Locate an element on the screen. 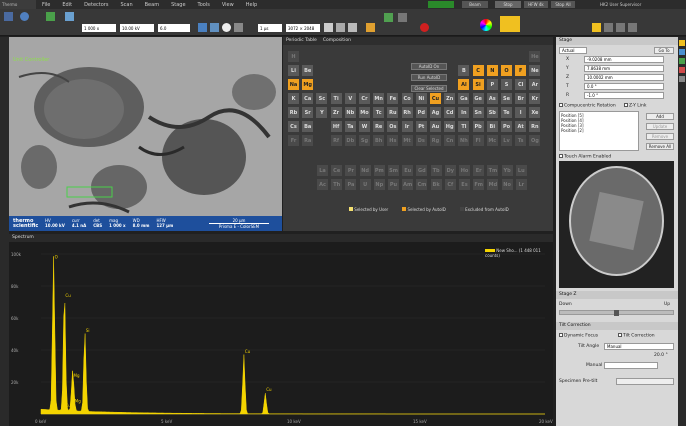 This screenshot has height=426, width=686. run-autoid-button: Run AutoID is located at coordinates (429, 77).